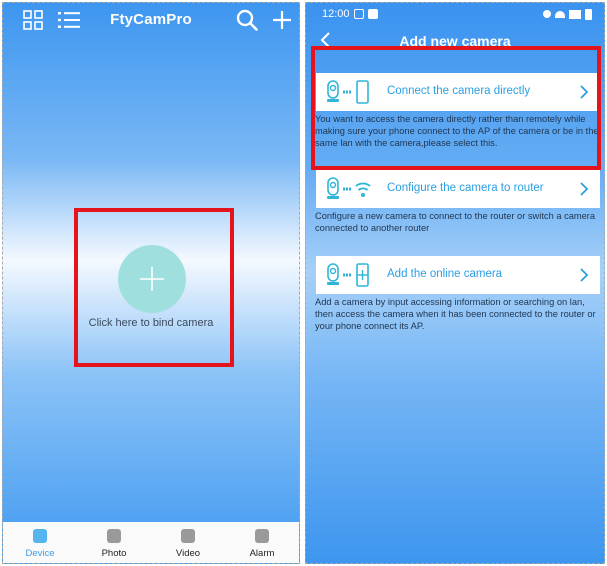  I want to click on search-icon, so click(247, 20).